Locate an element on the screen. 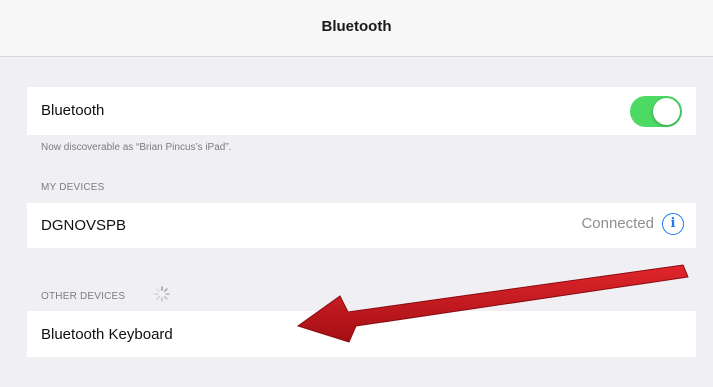  device-row-dgnovspb: DGNOVSPB Connected i is located at coordinates (361, 225).